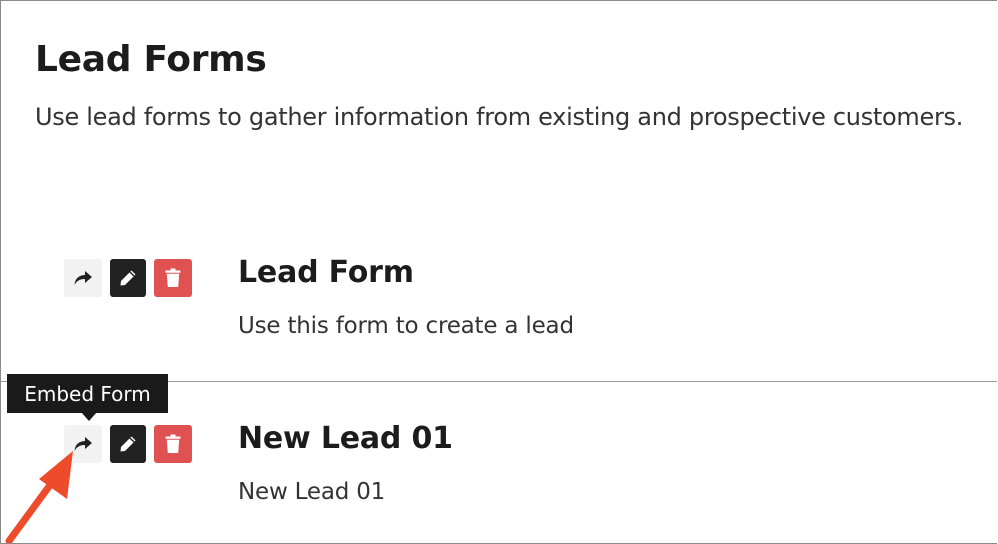 This screenshot has height=544, width=998. I want to click on page-title: Lead Forms, so click(151, 59).